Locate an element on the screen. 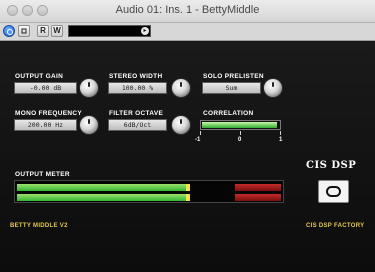 The image size is (375, 272). preset-menu-icon: ▸ is located at coordinates (145, 31).